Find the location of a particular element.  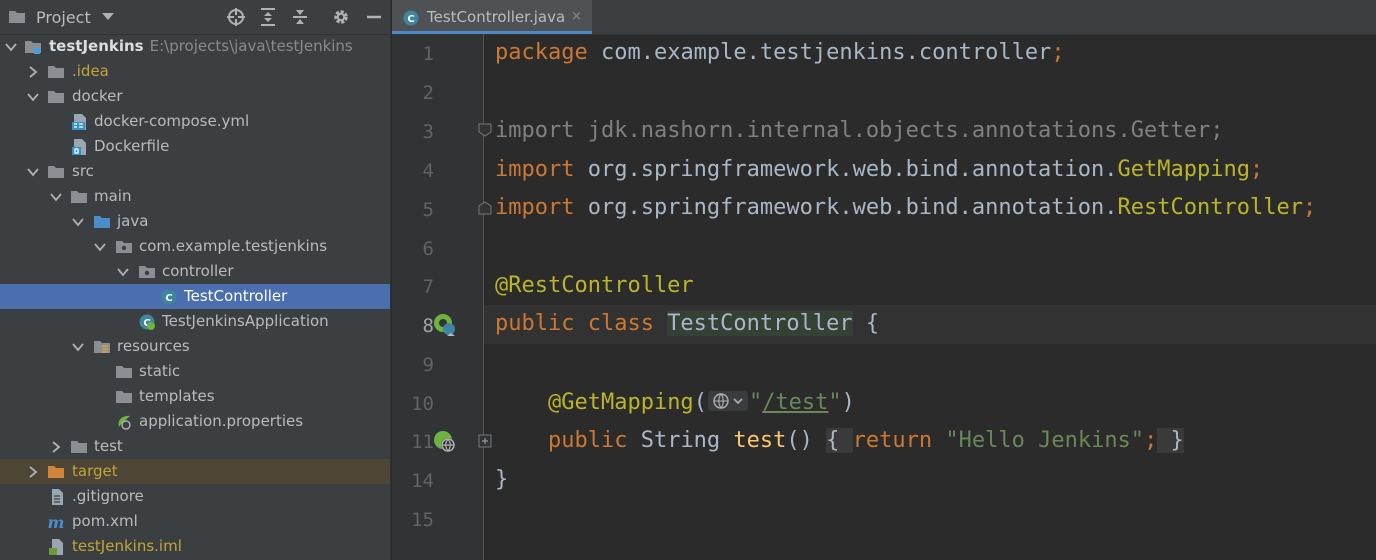

url-inlay-icon is located at coordinates (728, 401).